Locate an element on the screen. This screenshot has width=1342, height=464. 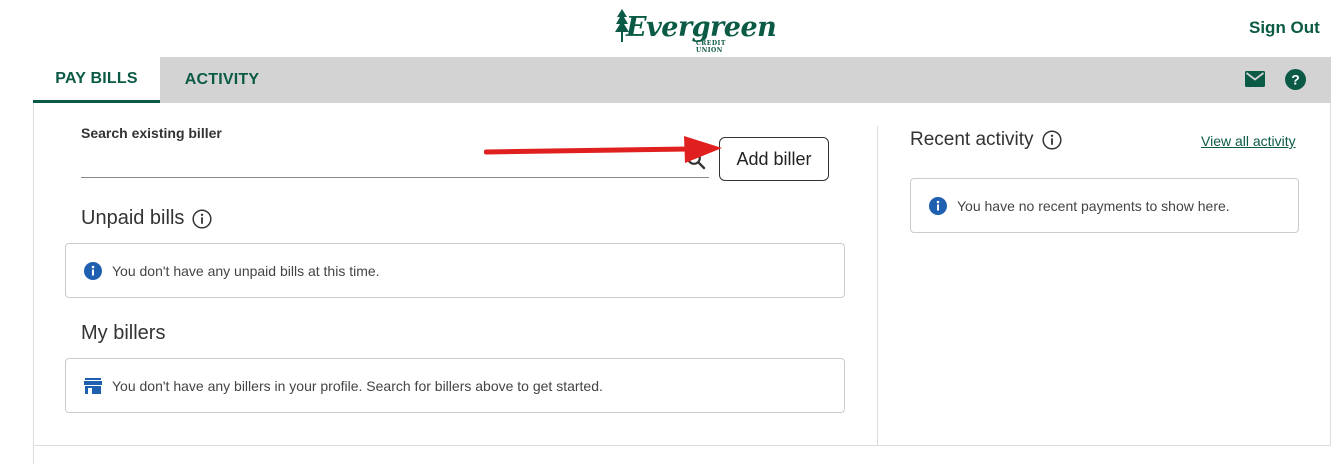
unpaid-bills-heading: Unpaid bills is located at coordinates (146, 218).